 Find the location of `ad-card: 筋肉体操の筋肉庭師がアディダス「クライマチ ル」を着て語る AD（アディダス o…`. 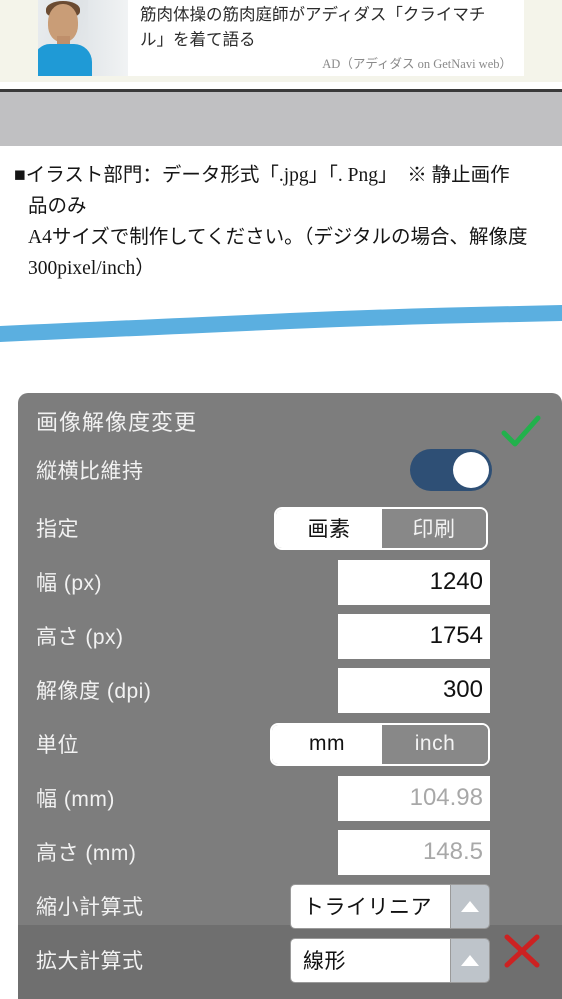

ad-card: 筋肉体操の筋肉庭師がアディダス「クライマチ ル」を着て語る AD（アディダス o… is located at coordinates (281, 38).